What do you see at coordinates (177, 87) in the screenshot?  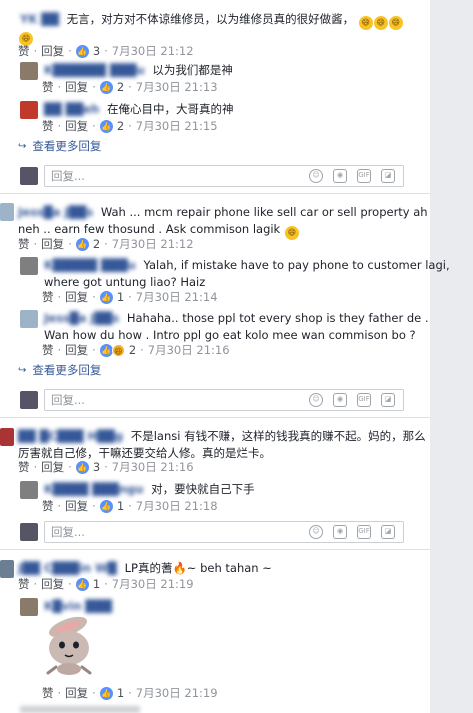 I see `timestamp: 7月30日 21:13` at bounding box center [177, 87].